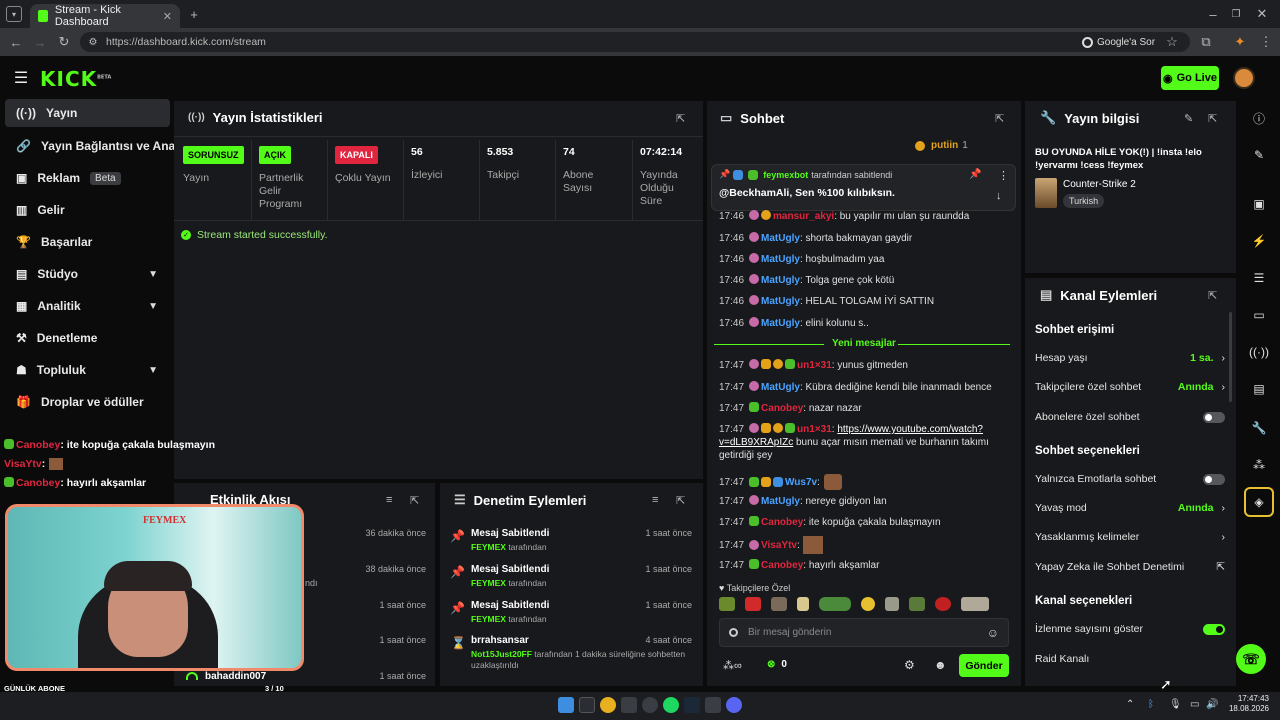  I want to click on search-icon, so click(587, 705).